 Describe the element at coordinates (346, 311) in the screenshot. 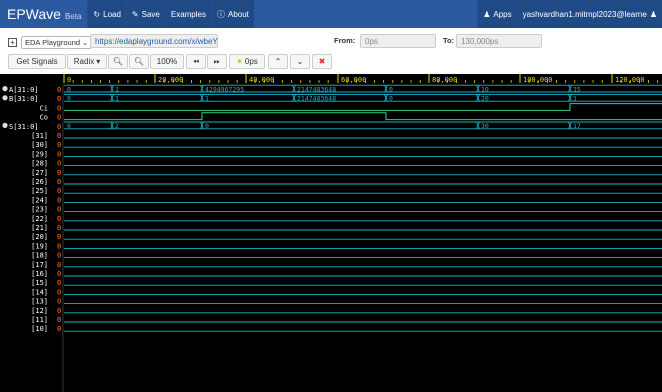

I see `signal-row: [12] 0` at that location.